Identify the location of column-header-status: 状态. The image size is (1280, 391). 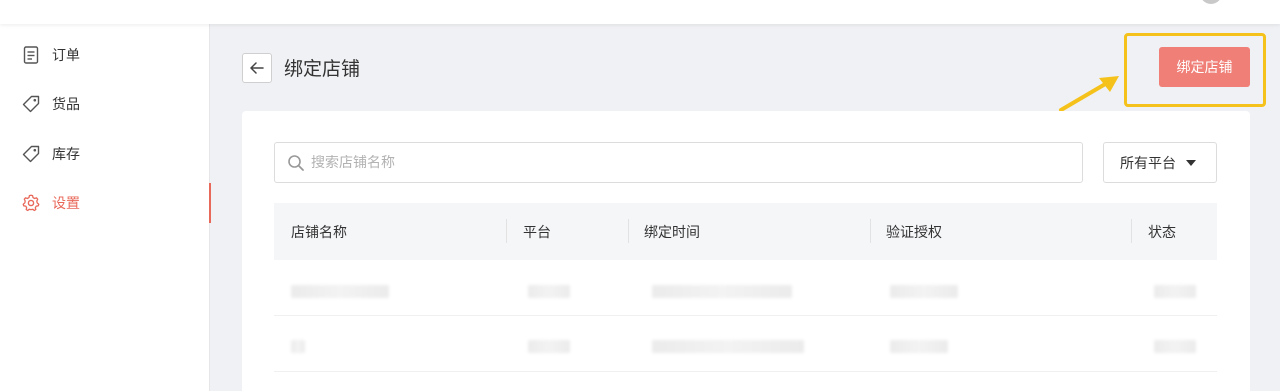
(1162, 231).